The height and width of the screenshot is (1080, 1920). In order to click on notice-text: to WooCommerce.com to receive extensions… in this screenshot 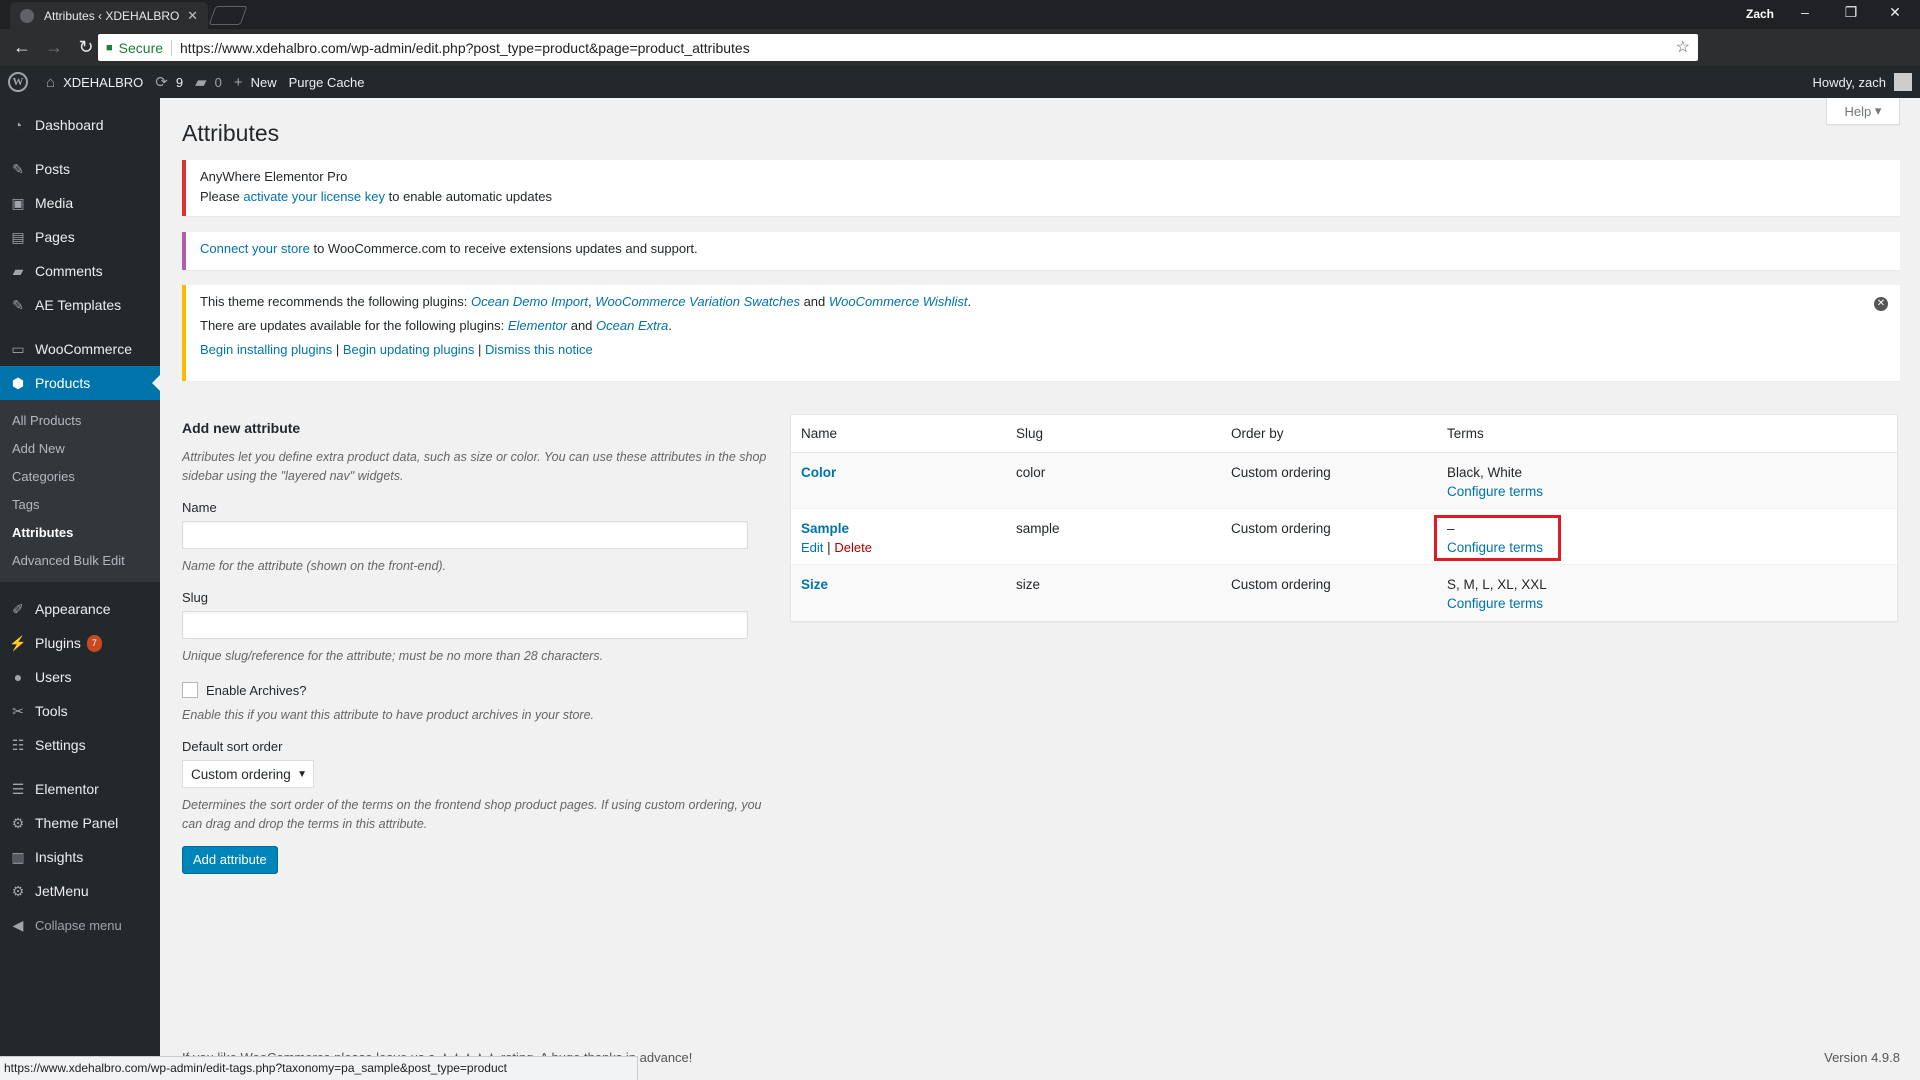, I will do `click(503, 248)`.